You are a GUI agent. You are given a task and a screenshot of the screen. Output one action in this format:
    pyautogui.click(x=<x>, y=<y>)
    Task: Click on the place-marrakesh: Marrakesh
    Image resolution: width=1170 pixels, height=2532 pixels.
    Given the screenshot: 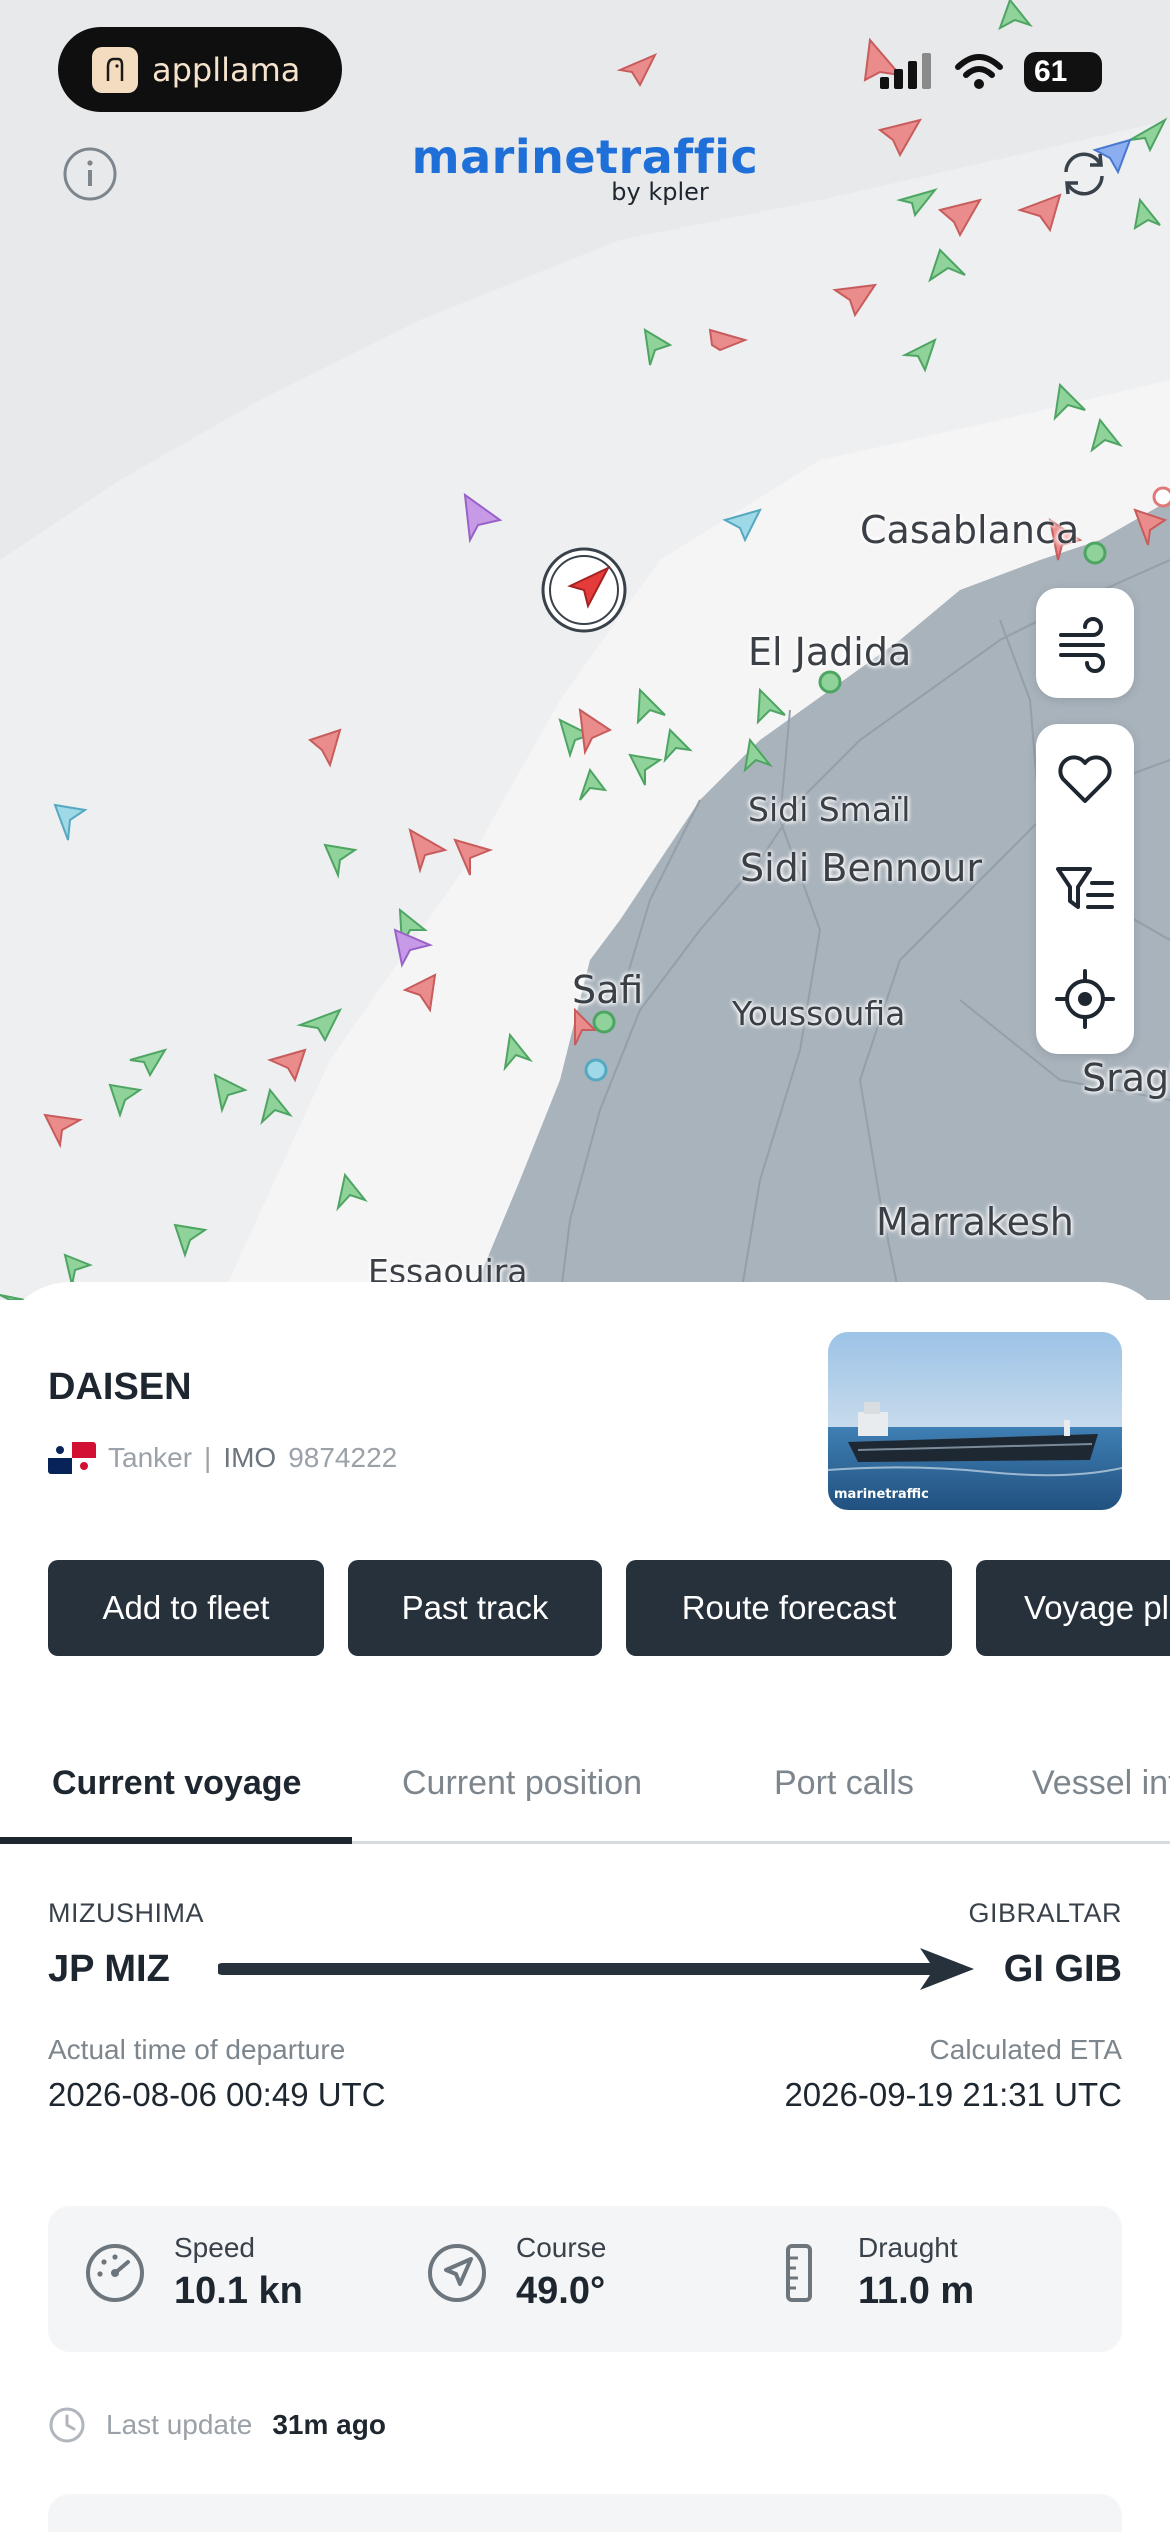 What is the action you would take?
    pyautogui.click(x=975, y=1222)
    